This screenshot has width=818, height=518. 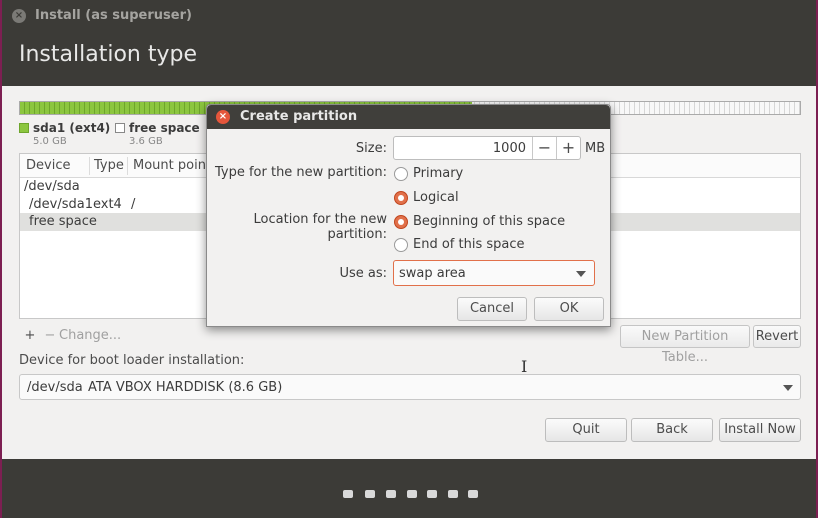 I want to click on install-now-button: Install Now, so click(x=760, y=430).